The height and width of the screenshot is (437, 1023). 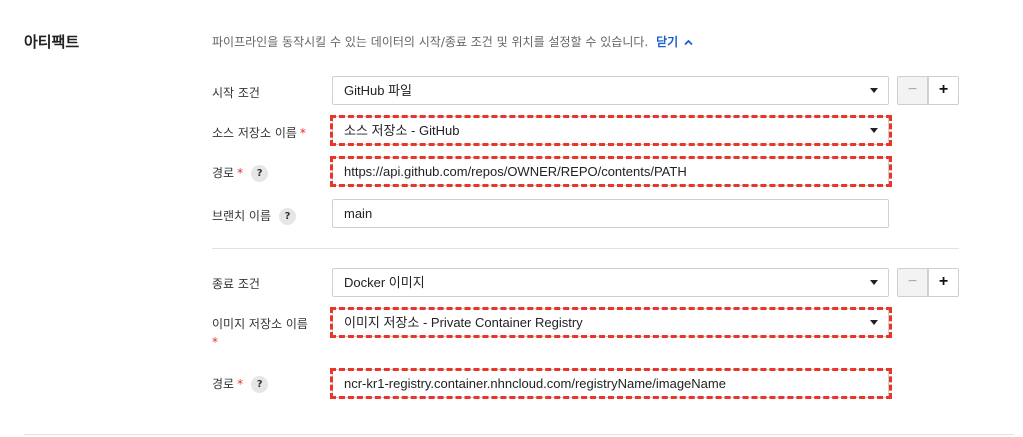 What do you see at coordinates (912, 282) in the screenshot?
I see `end-condition-remove-button: −` at bounding box center [912, 282].